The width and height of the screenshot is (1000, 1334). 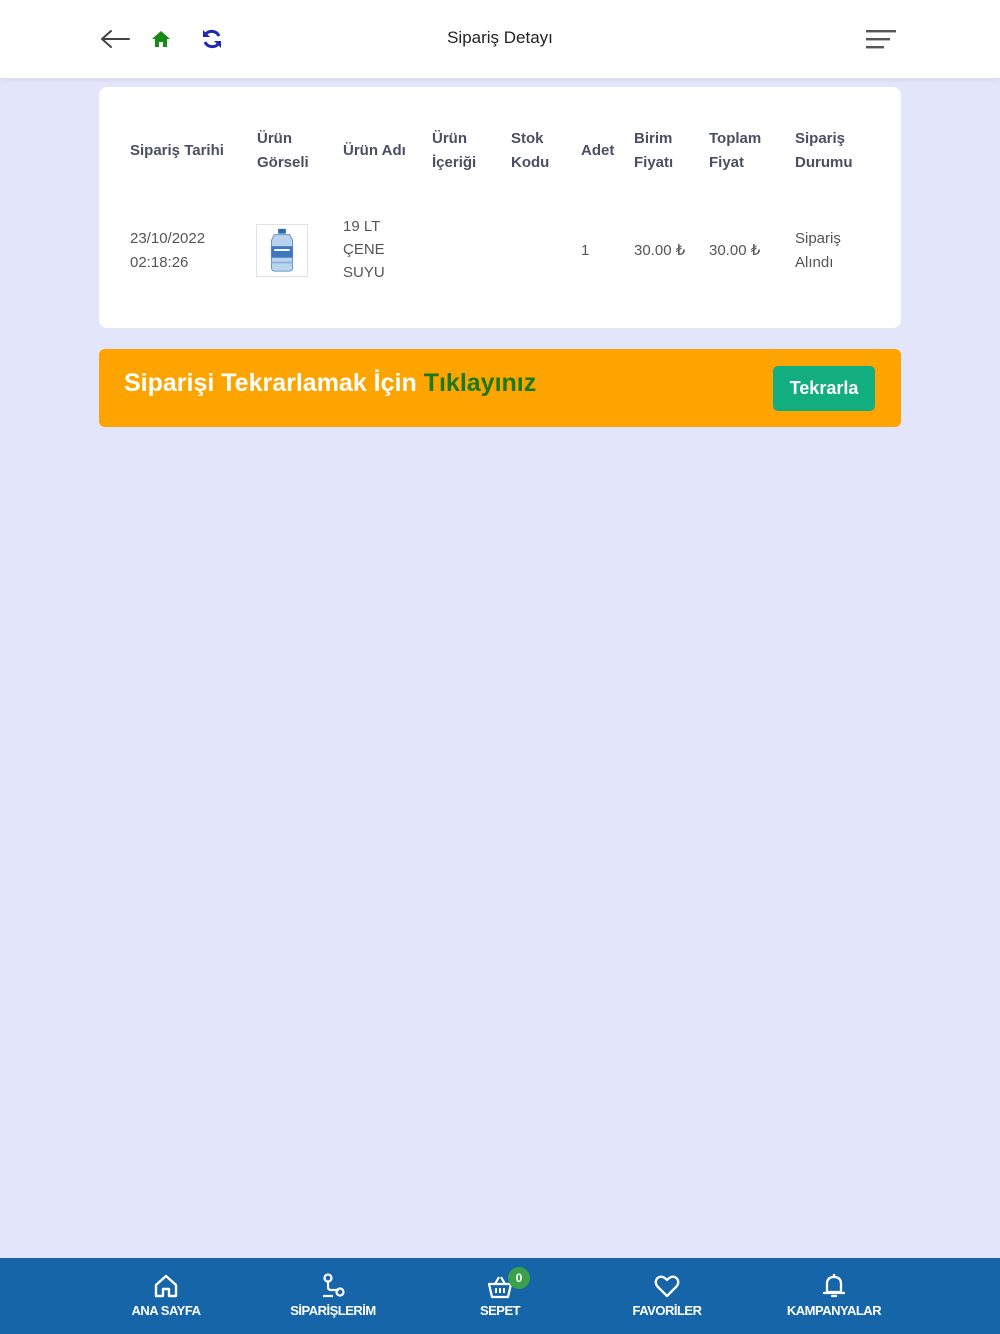 I want to click on basket-count-badge: 0, so click(x=519, y=1278).